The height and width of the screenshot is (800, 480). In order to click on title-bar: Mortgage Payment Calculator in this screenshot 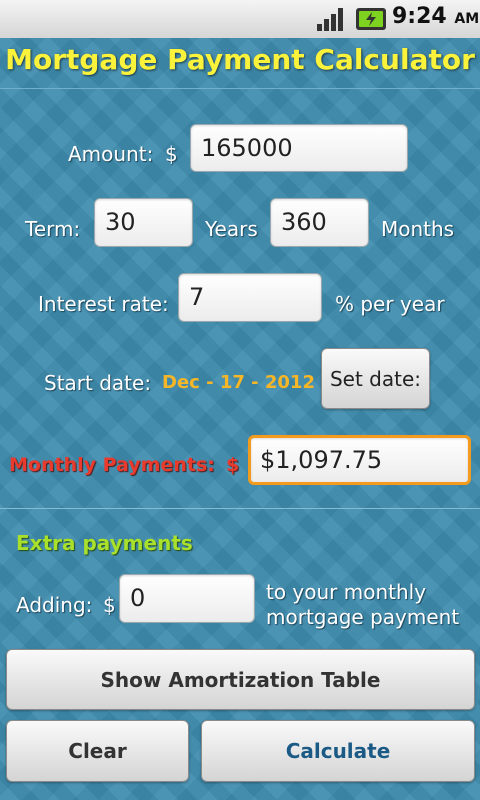, I will do `click(240, 63)`.